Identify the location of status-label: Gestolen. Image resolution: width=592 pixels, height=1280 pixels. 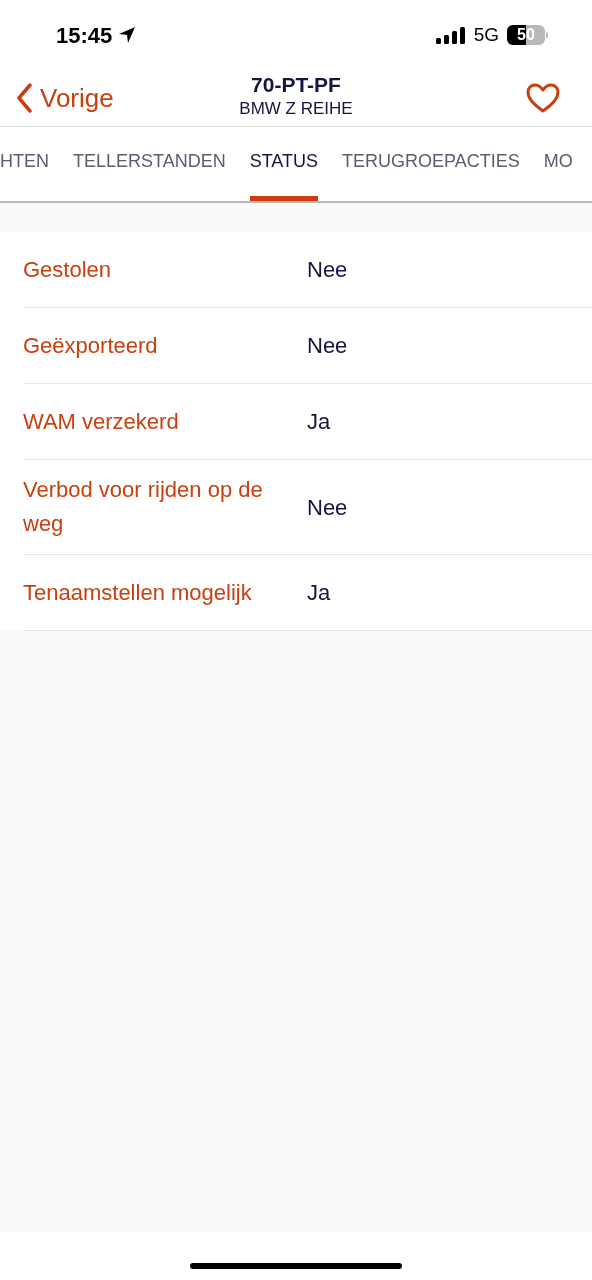
(68, 269).